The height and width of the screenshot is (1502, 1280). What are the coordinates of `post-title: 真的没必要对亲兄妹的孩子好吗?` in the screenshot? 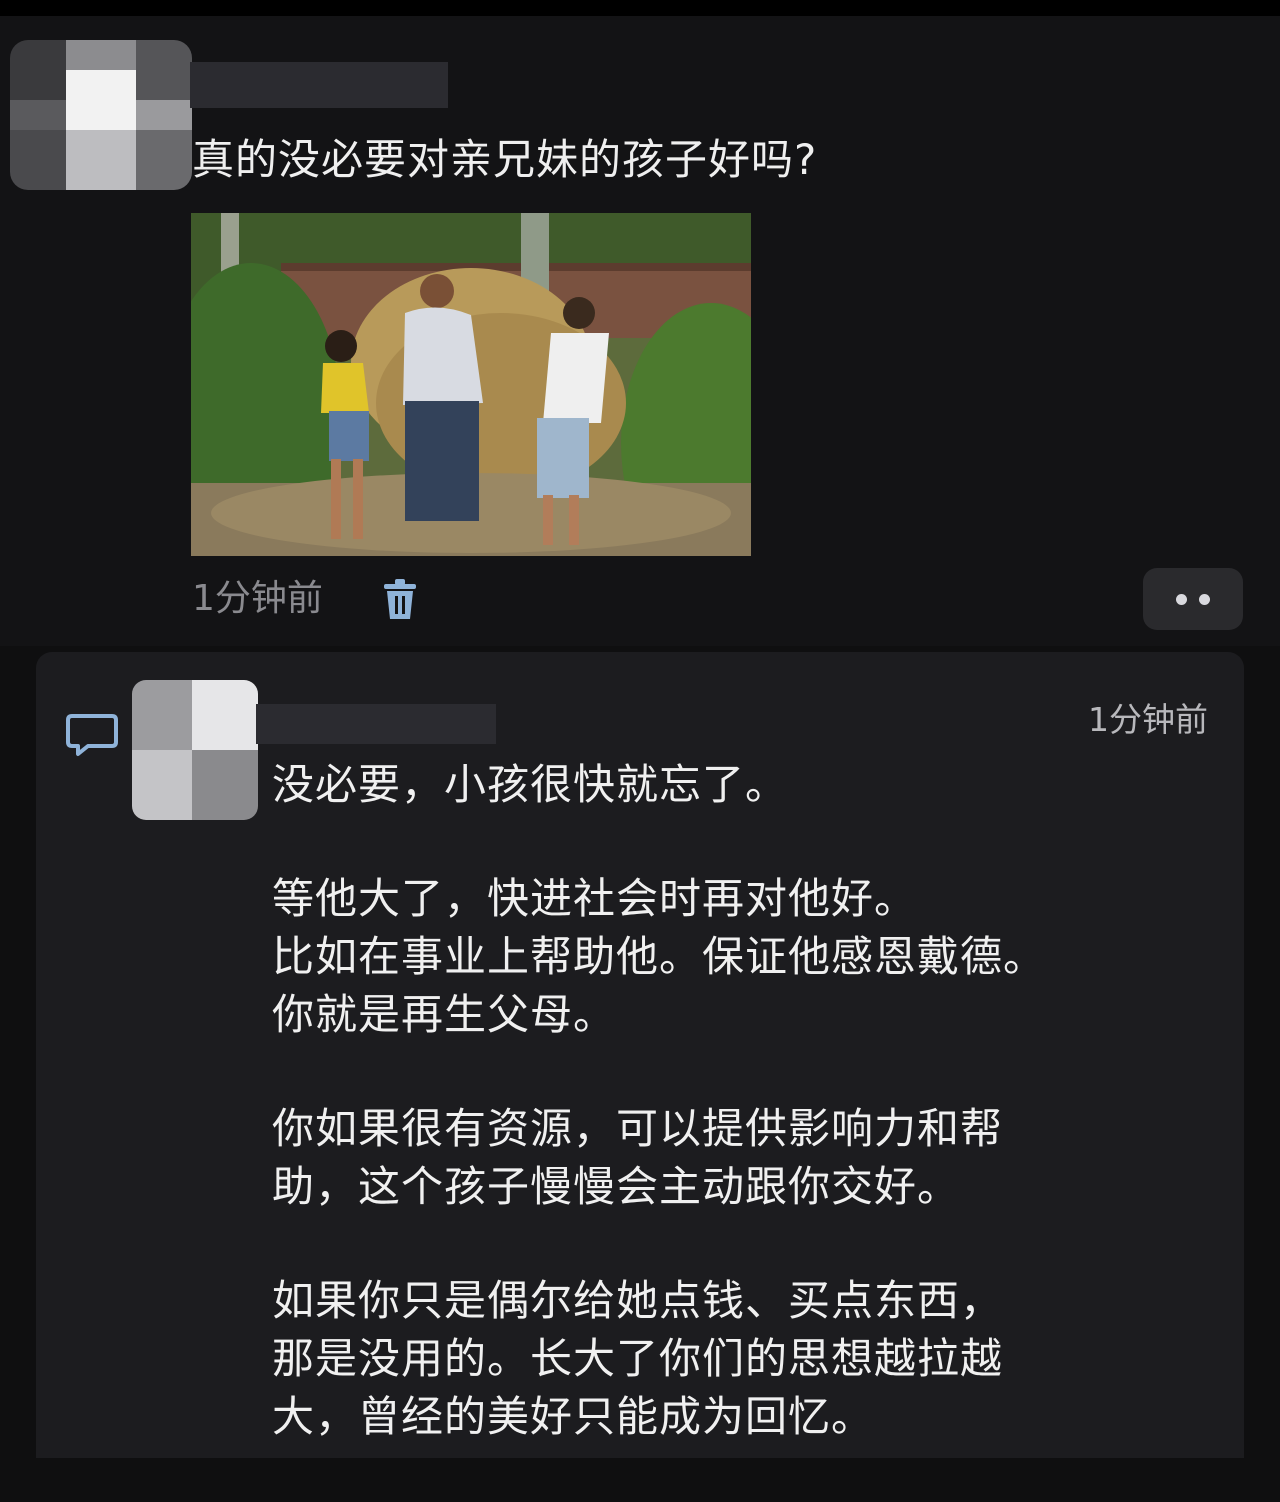 It's located at (505, 159).